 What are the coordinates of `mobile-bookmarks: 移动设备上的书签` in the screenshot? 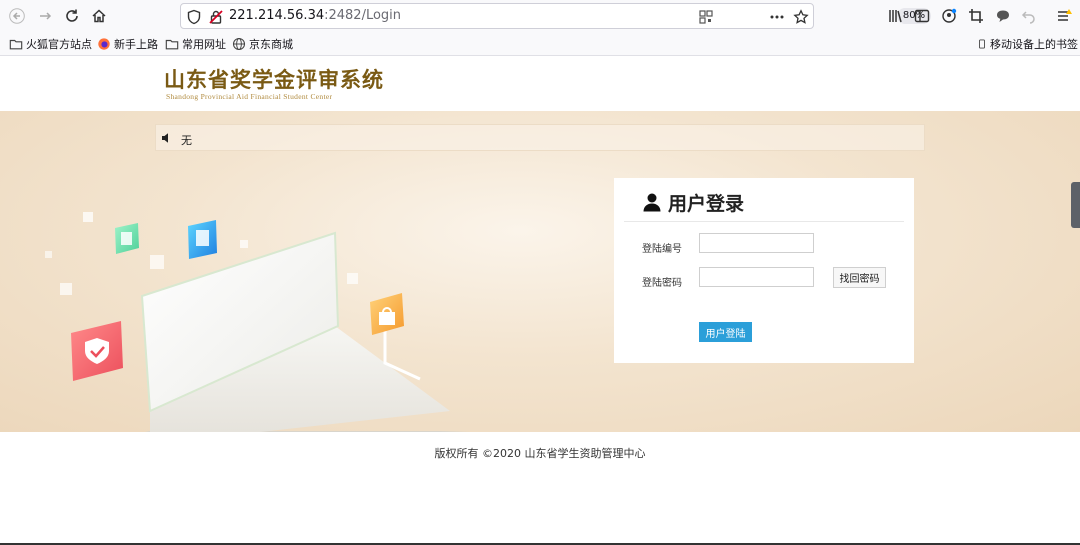 It's located at (1027, 44).